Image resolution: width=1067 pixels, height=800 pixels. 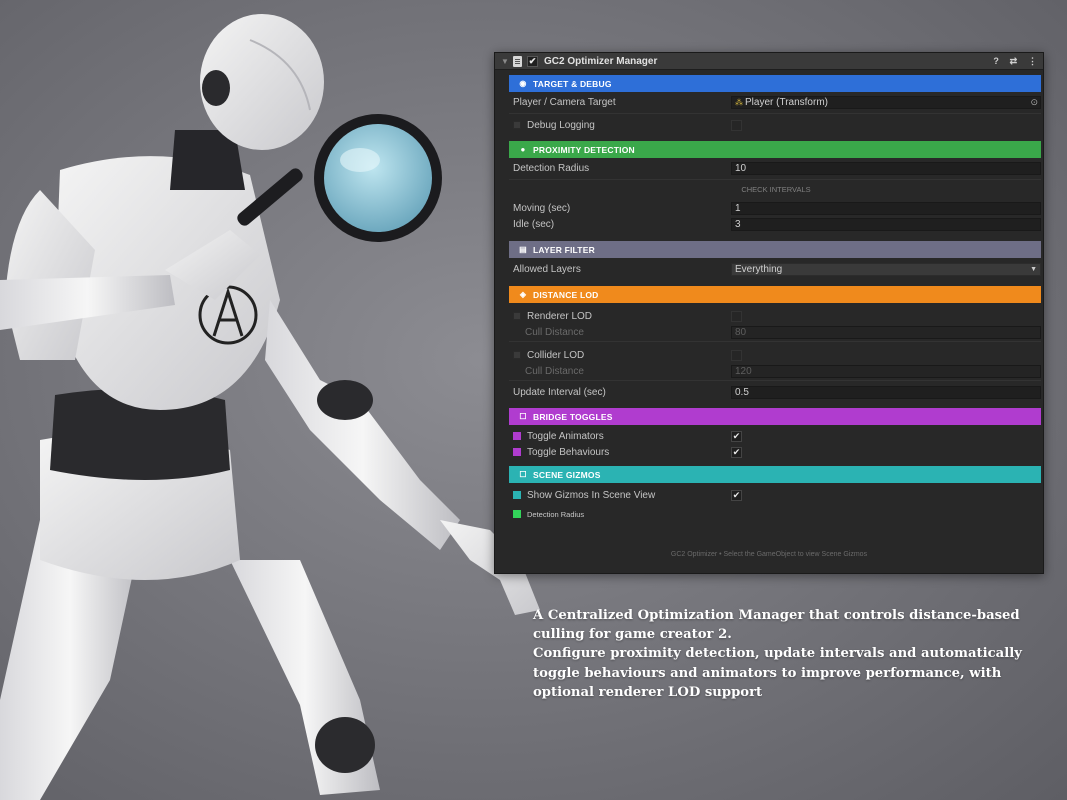 What do you see at coordinates (523, 416) in the screenshot?
I see `bridge-icon: ☐` at bounding box center [523, 416].